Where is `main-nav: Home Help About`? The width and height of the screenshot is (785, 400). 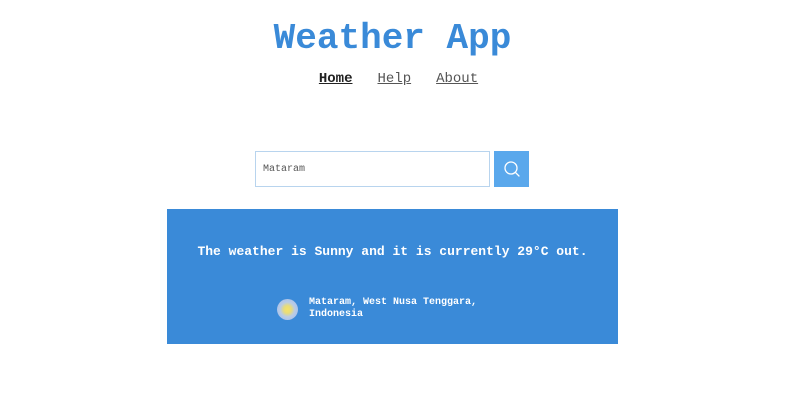
main-nav: Home Help About is located at coordinates (395, 79).